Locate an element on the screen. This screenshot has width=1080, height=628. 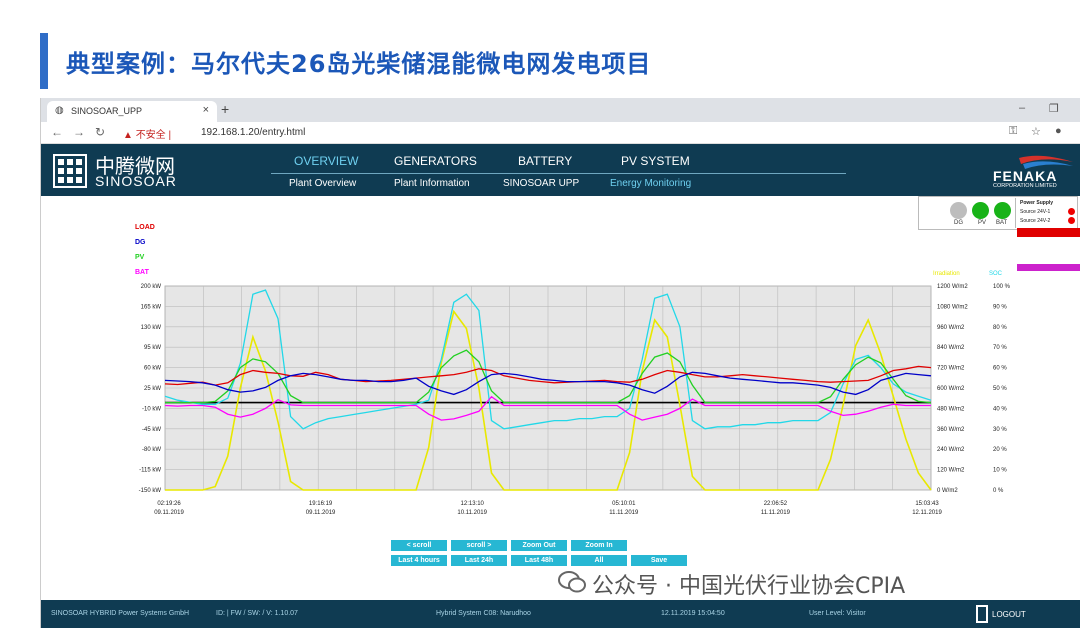
watermark-text: 公众号 · 中国光伏行业协会CPIA is located at coordinates (749, 586).